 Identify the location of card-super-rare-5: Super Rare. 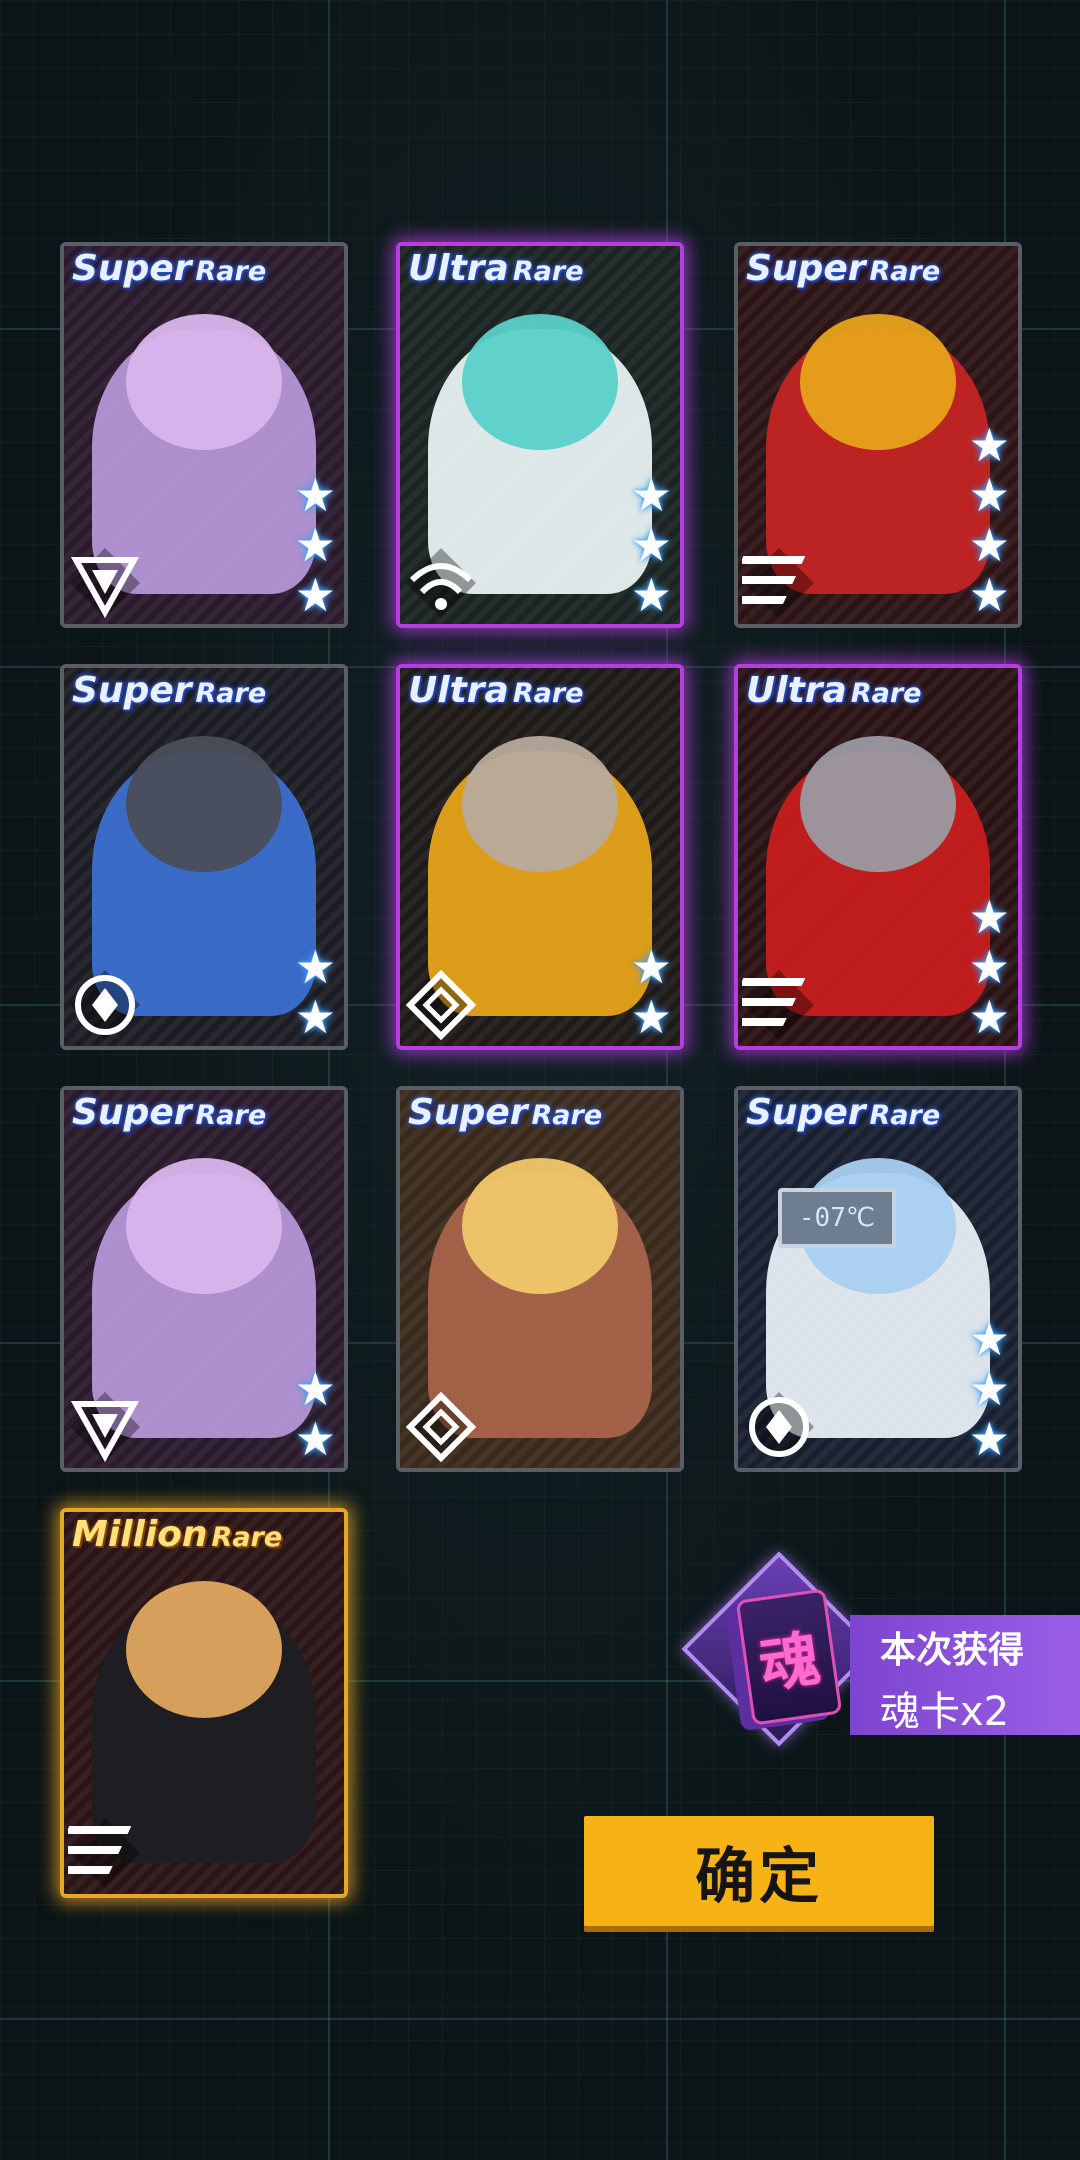
(540, 1279).